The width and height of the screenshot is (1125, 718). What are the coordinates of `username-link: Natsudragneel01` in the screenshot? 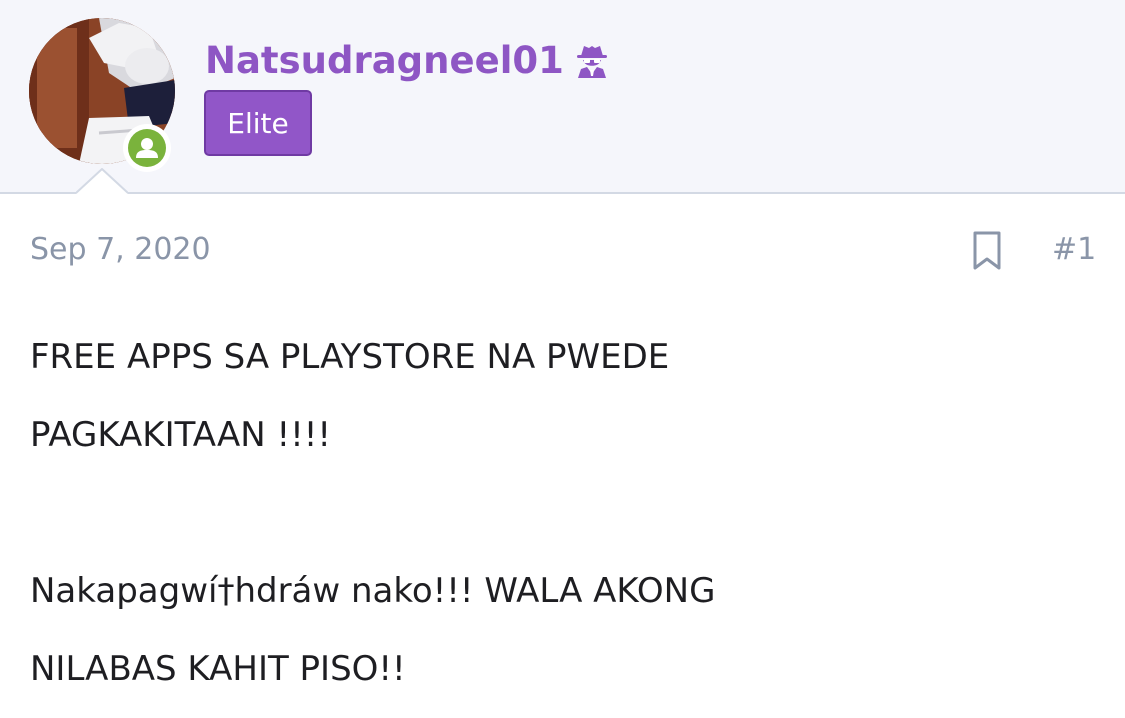 It's located at (384, 60).